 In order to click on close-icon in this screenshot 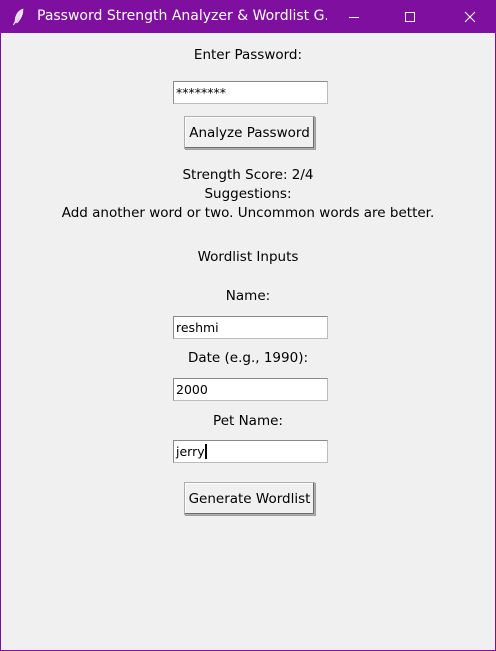, I will do `click(470, 17)`.